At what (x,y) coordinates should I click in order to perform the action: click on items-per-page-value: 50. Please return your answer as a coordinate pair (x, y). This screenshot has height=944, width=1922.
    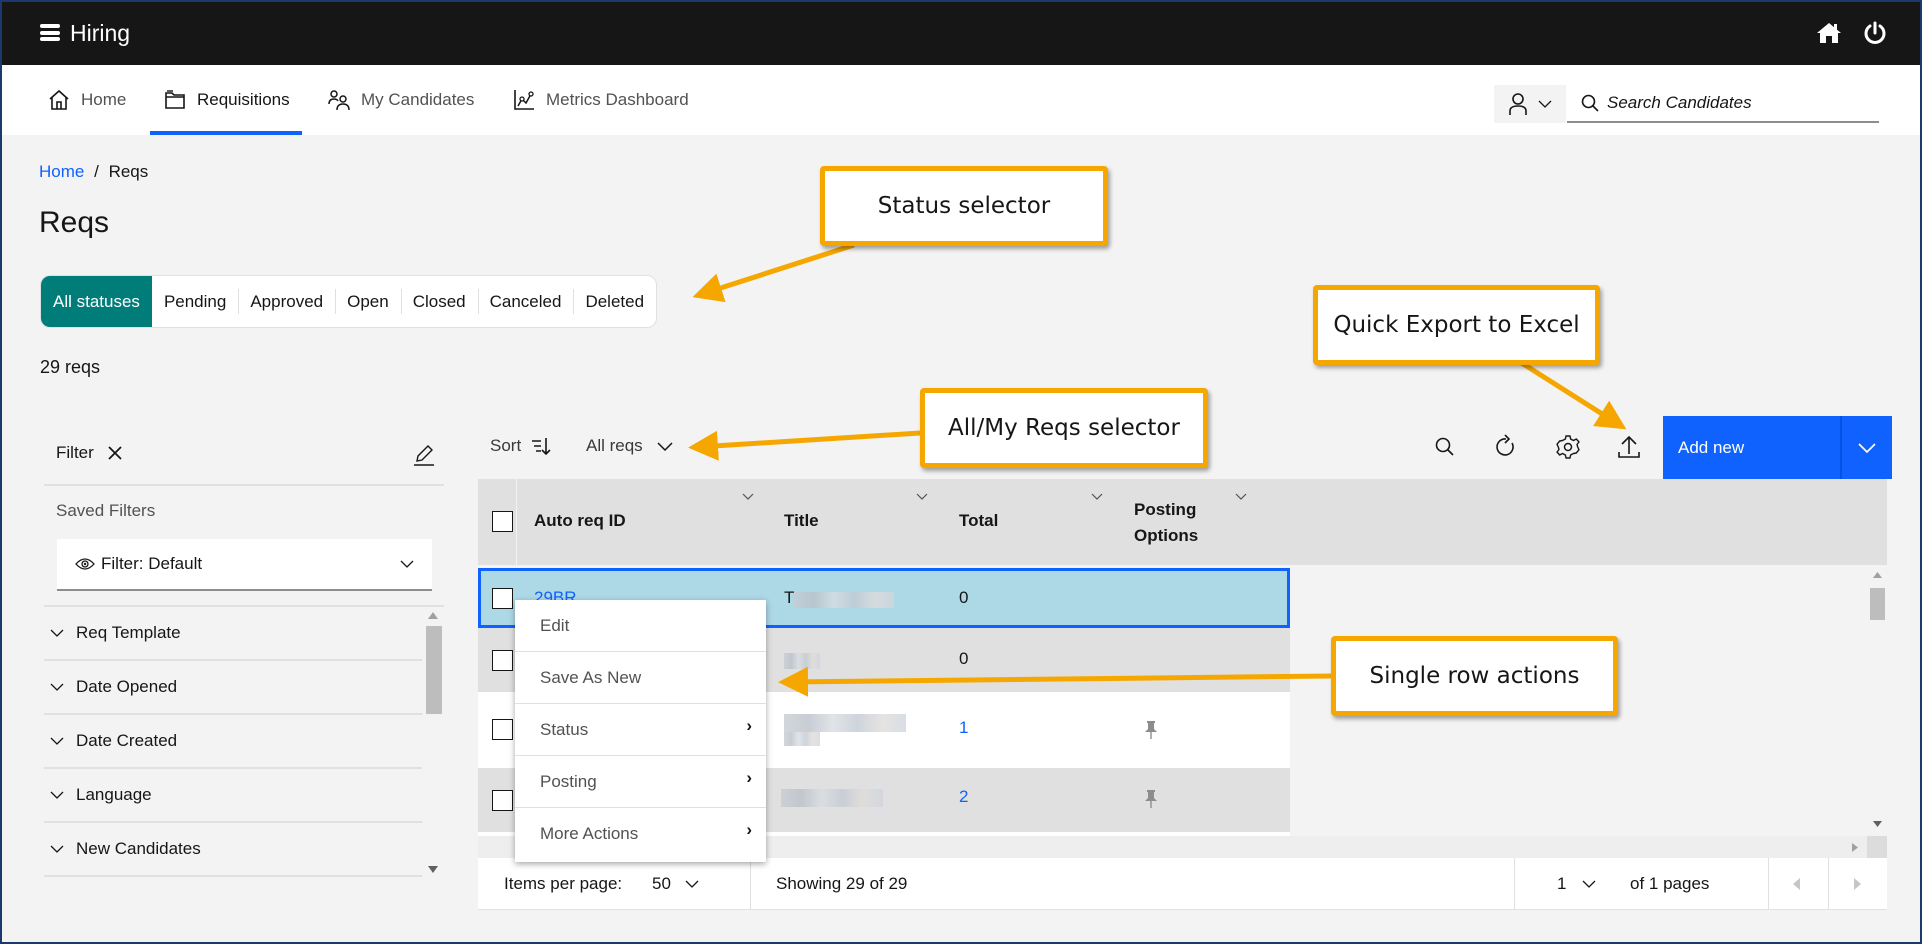
    Looking at the image, I should click on (661, 883).